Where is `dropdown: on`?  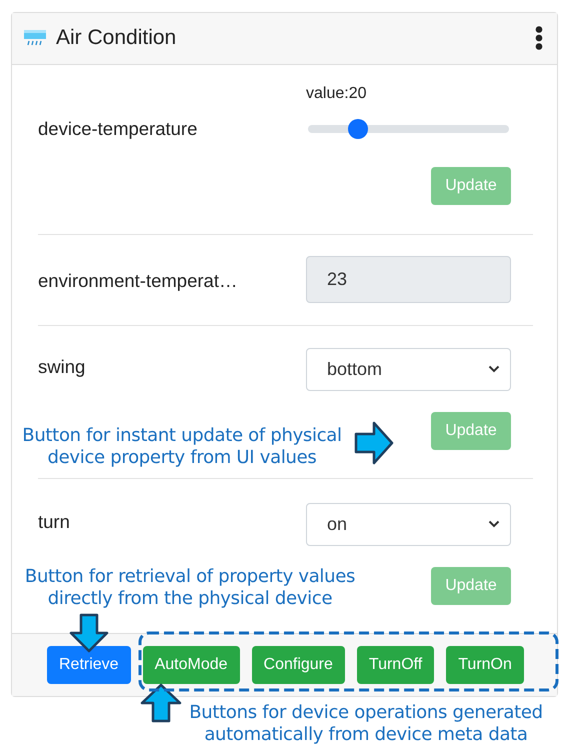 dropdown: on is located at coordinates (408, 524).